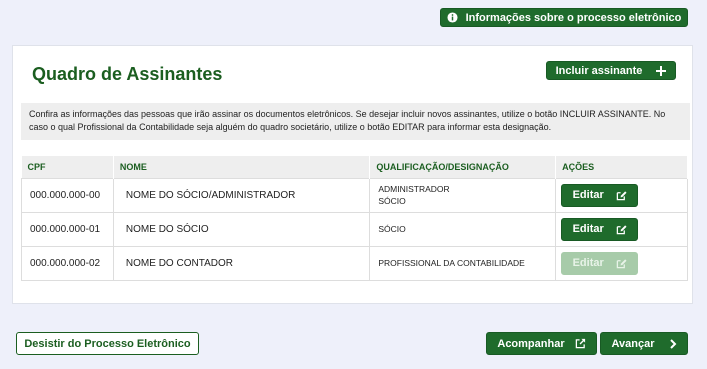  What do you see at coordinates (414, 189) in the screenshot?
I see `qualification-line: ADMINISTRADOR` at bounding box center [414, 189].